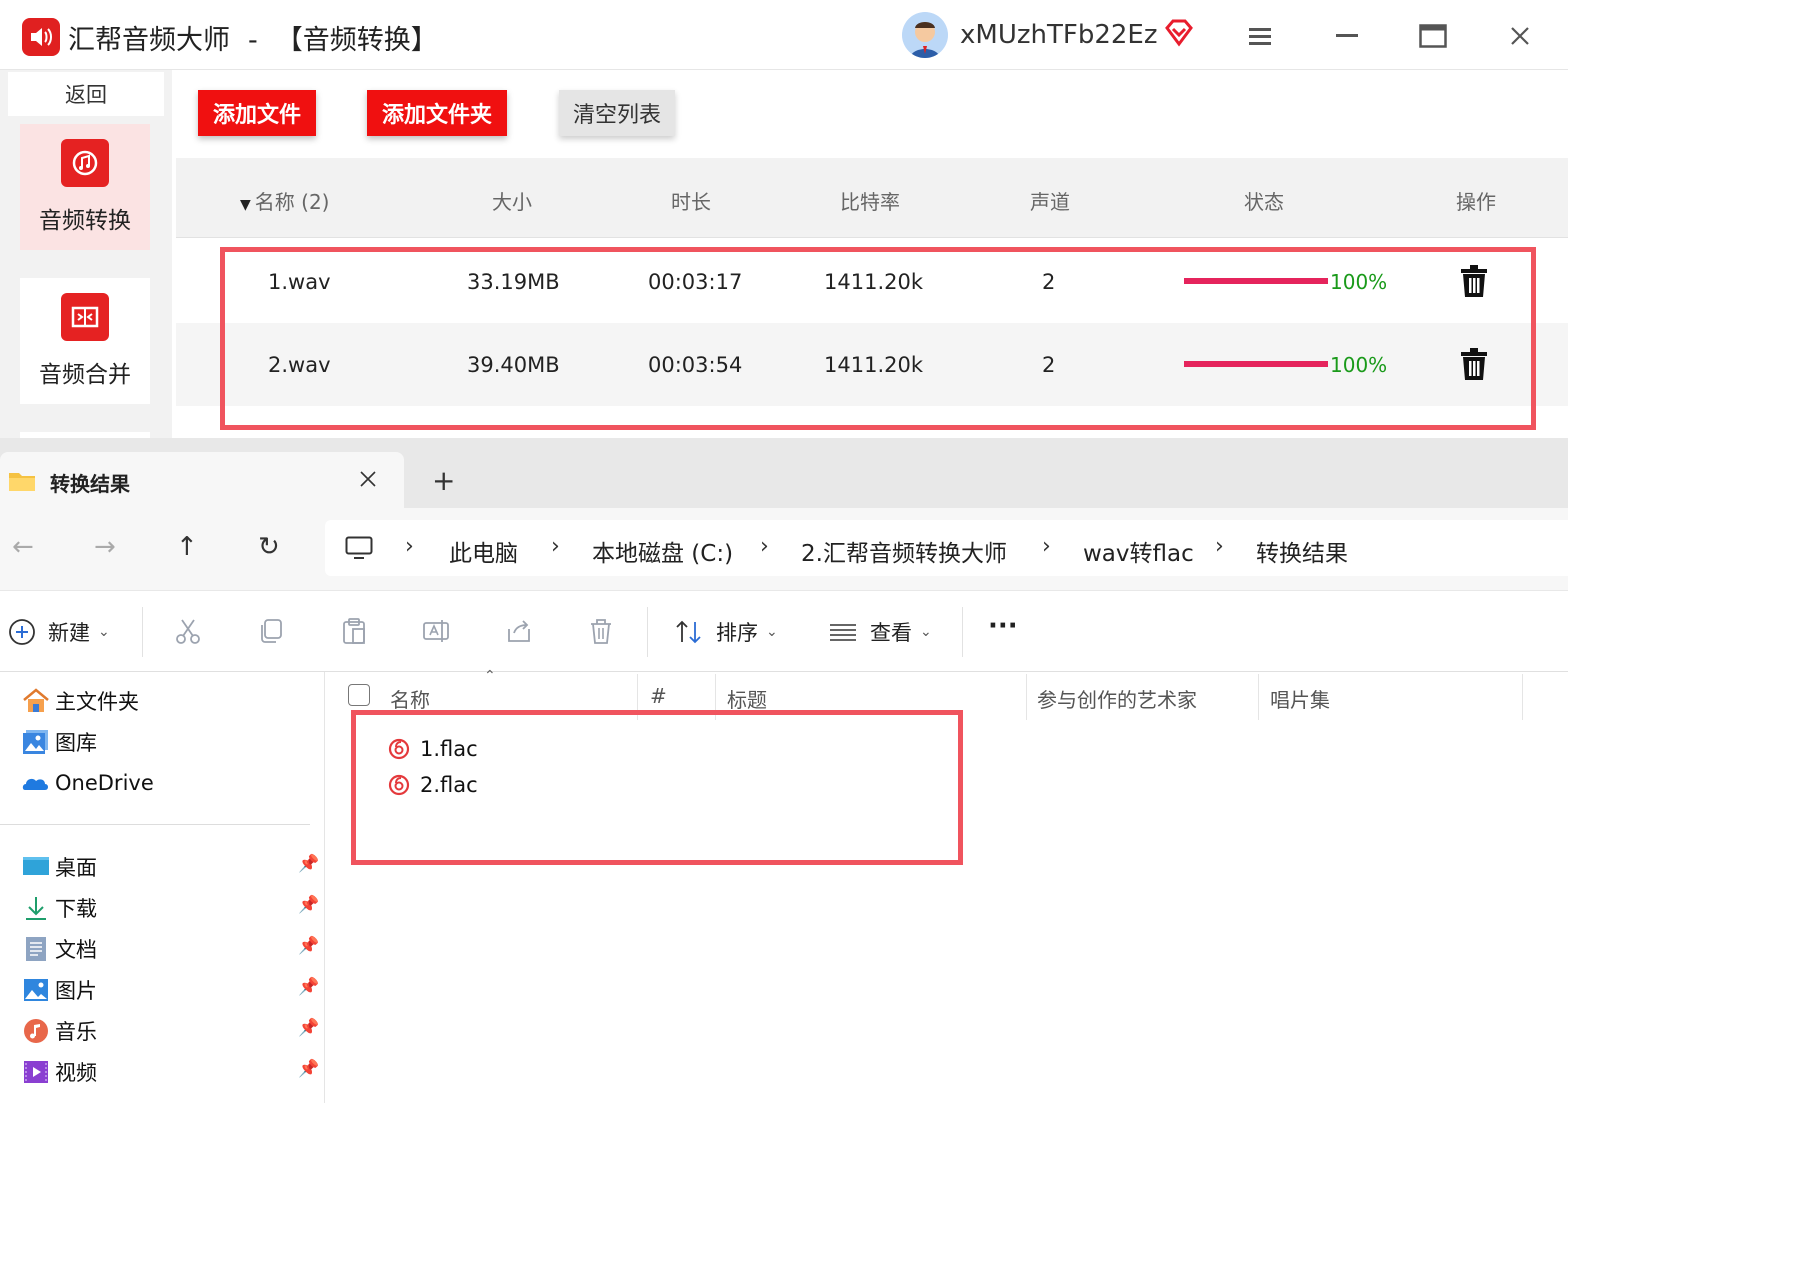 The image size is (1820, 1280). Describe the element at coordinates (59, 1031) in the screenshot. I see `nav-item-music: 音乐` at that location.